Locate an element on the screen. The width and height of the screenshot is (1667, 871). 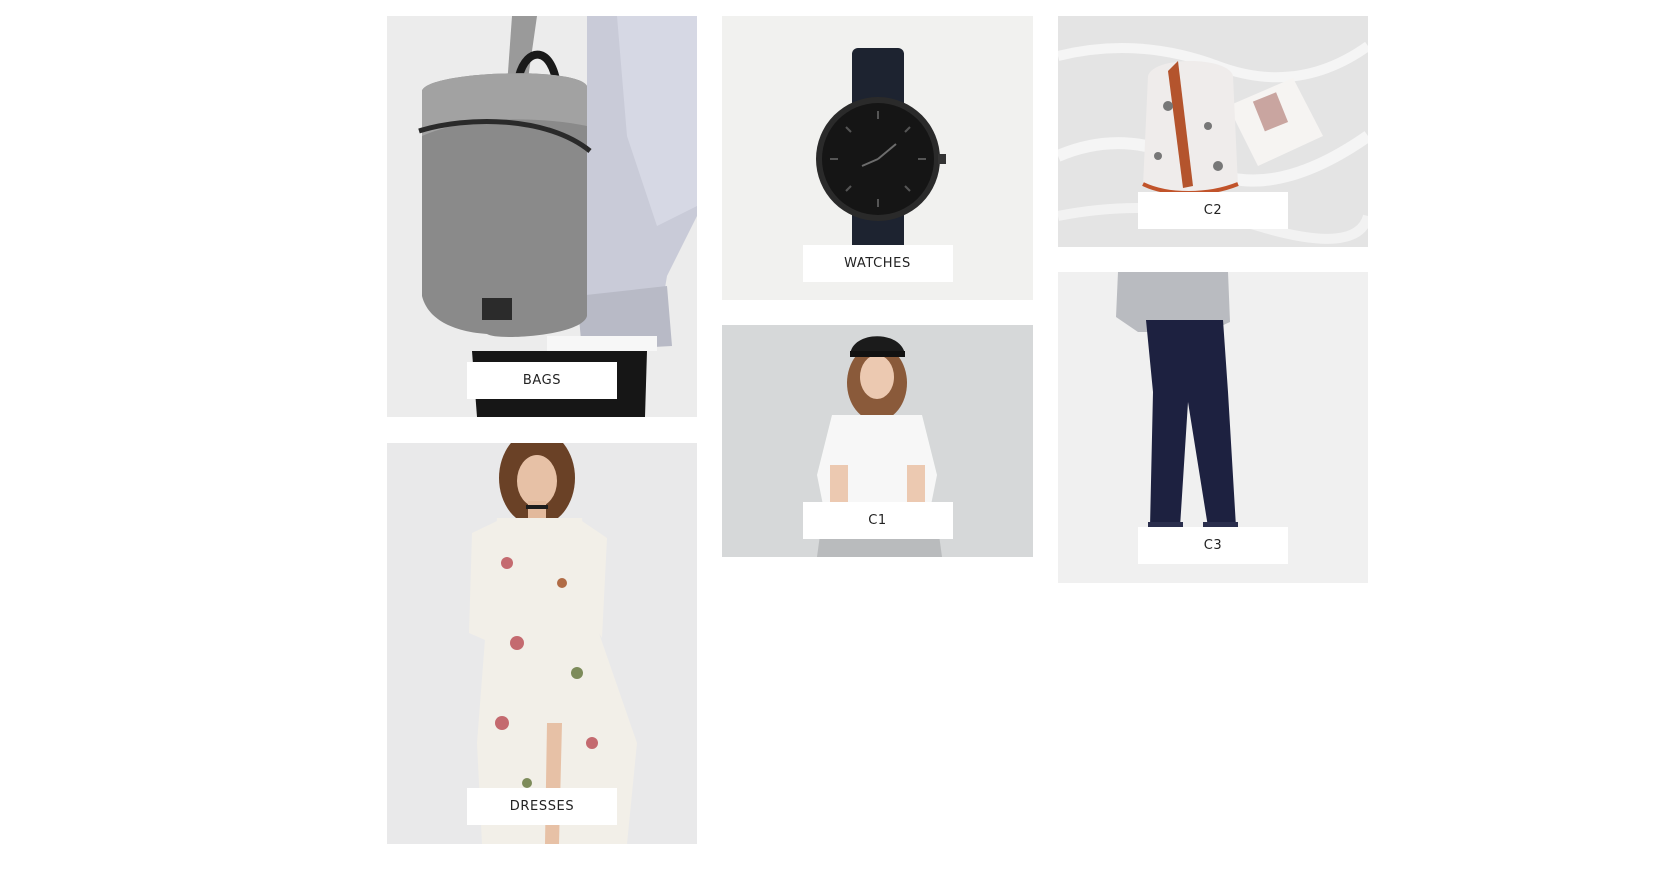
category-tile-dresses: DRESSES is located at coordinates (542, 643).